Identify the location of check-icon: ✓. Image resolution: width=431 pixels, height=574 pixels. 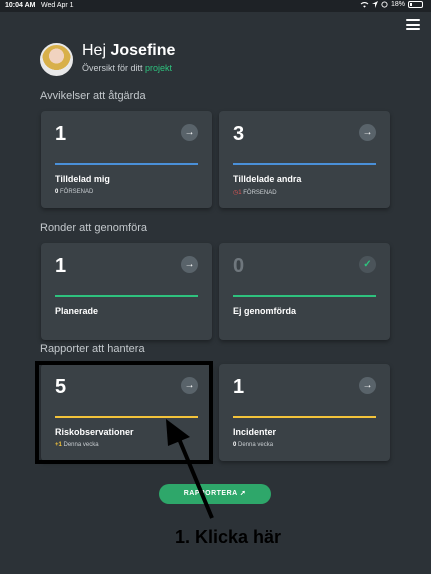
(367, 264).